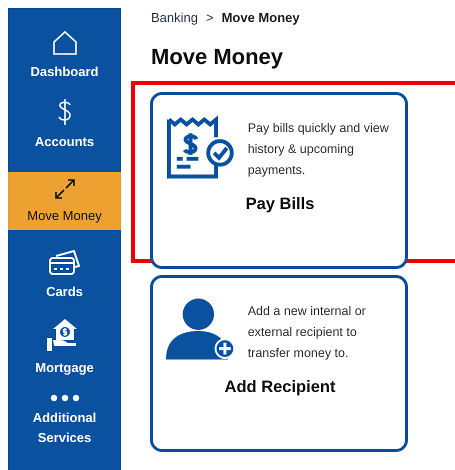 This screenshot has width=455, height=470. I want to click on card-description: Pay bills quickly and view history & upcoming payments., so click(319, 149).